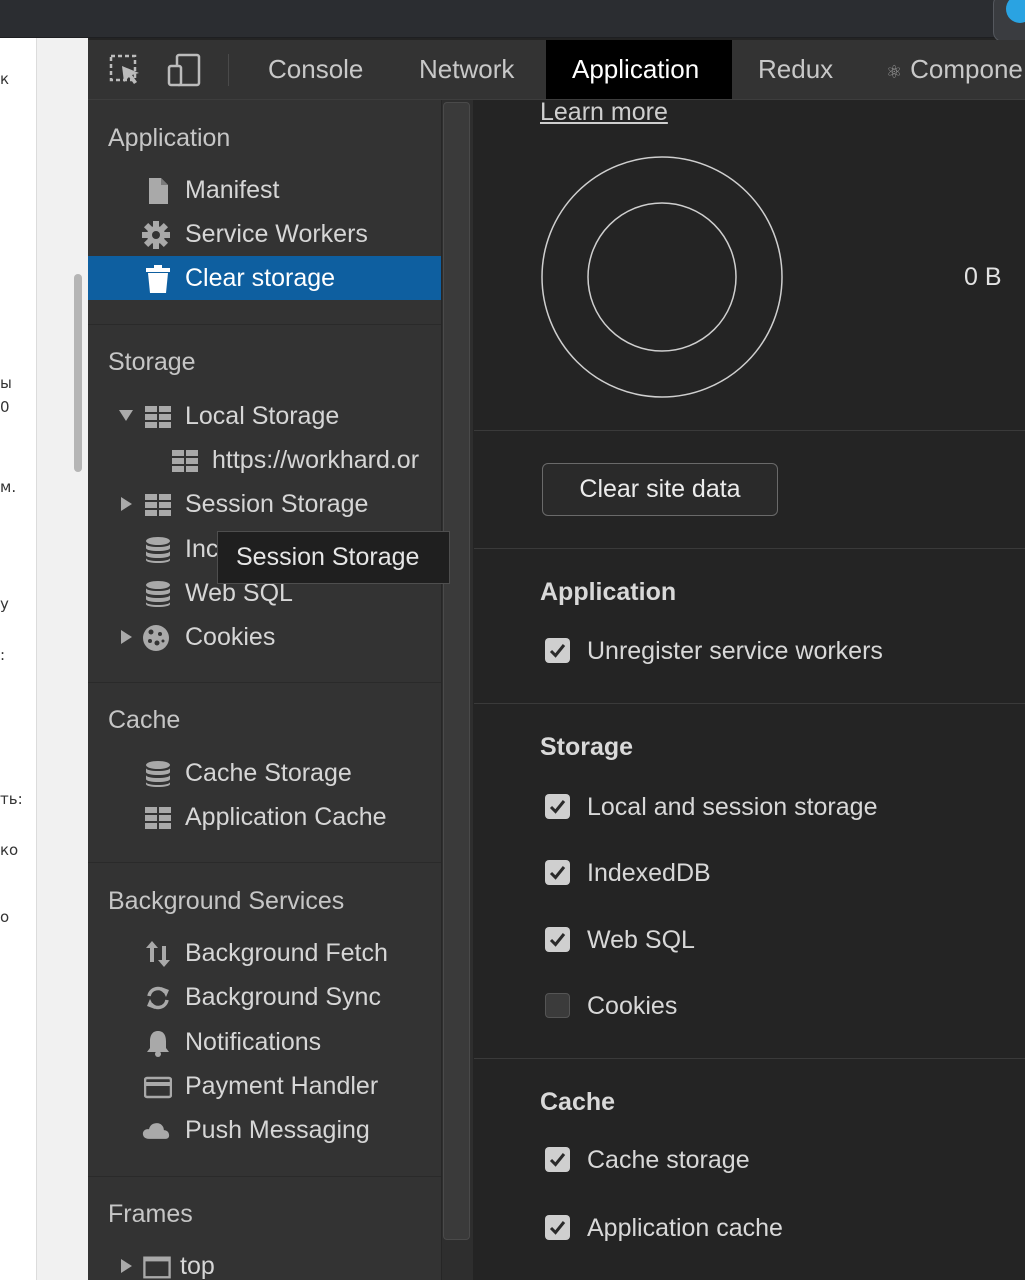 This screenshot has height=1280, width=1025. Describe the element at coordinates (512, 21) in the screenshot. I see `browser-top-bar` at that location.